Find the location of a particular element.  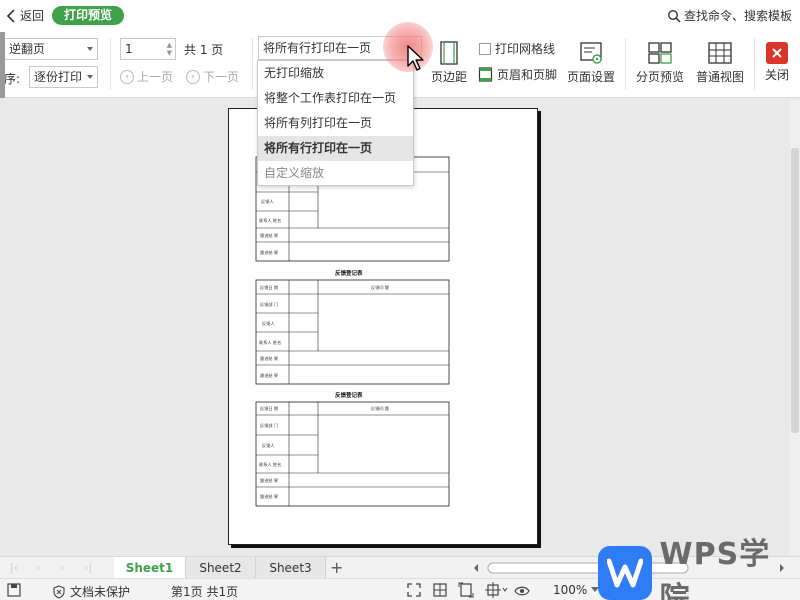

margins-label: 页边距 is located at coordinates (448, 77).